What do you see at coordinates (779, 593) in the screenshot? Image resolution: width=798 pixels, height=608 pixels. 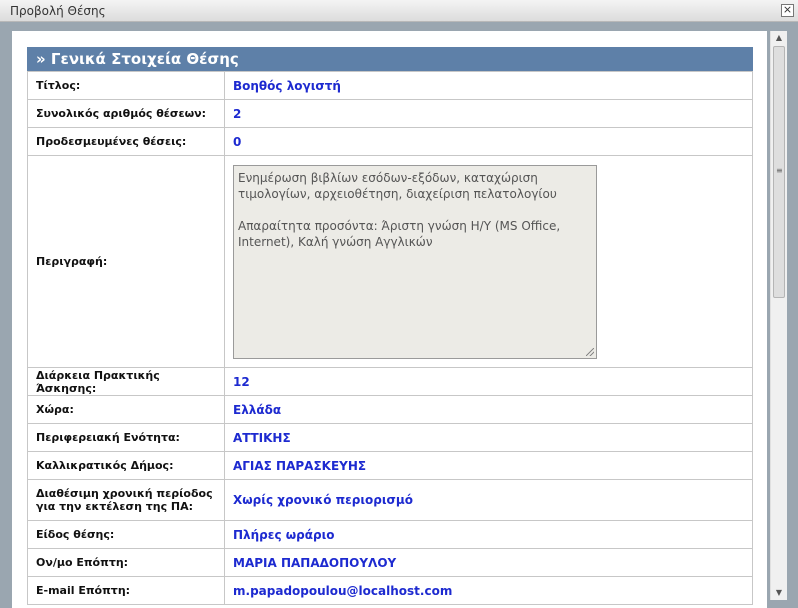 I see `scroll-down-arrow-icon: ▼` at bounding box center [779, 593].